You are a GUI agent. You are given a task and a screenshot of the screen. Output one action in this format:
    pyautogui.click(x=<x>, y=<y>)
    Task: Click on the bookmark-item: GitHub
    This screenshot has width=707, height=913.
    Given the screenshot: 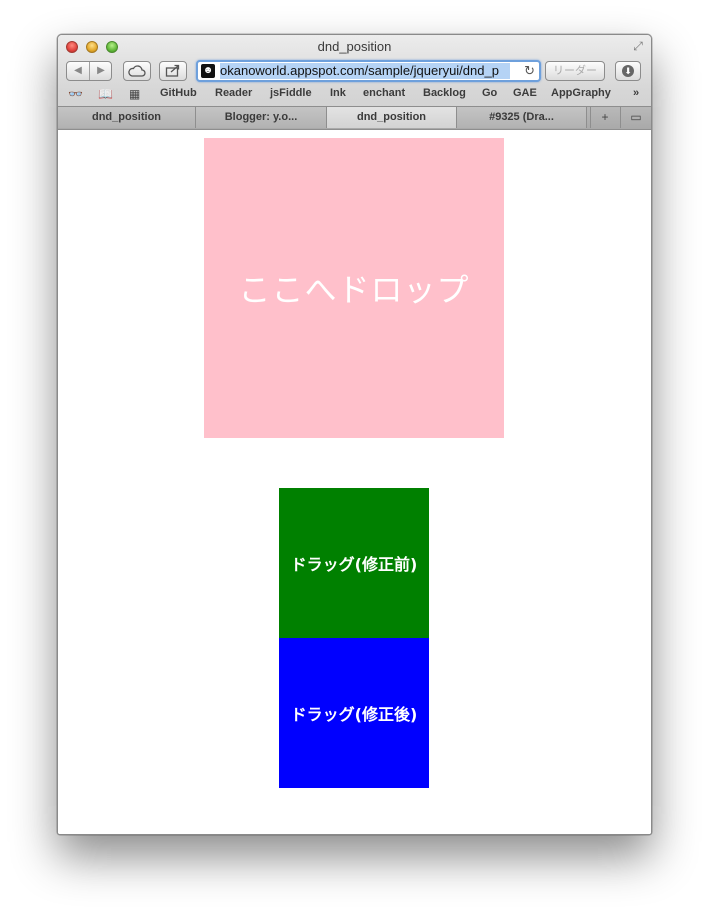 What is the action you would take?
    pyautogui.click(x=178, y=93)
    